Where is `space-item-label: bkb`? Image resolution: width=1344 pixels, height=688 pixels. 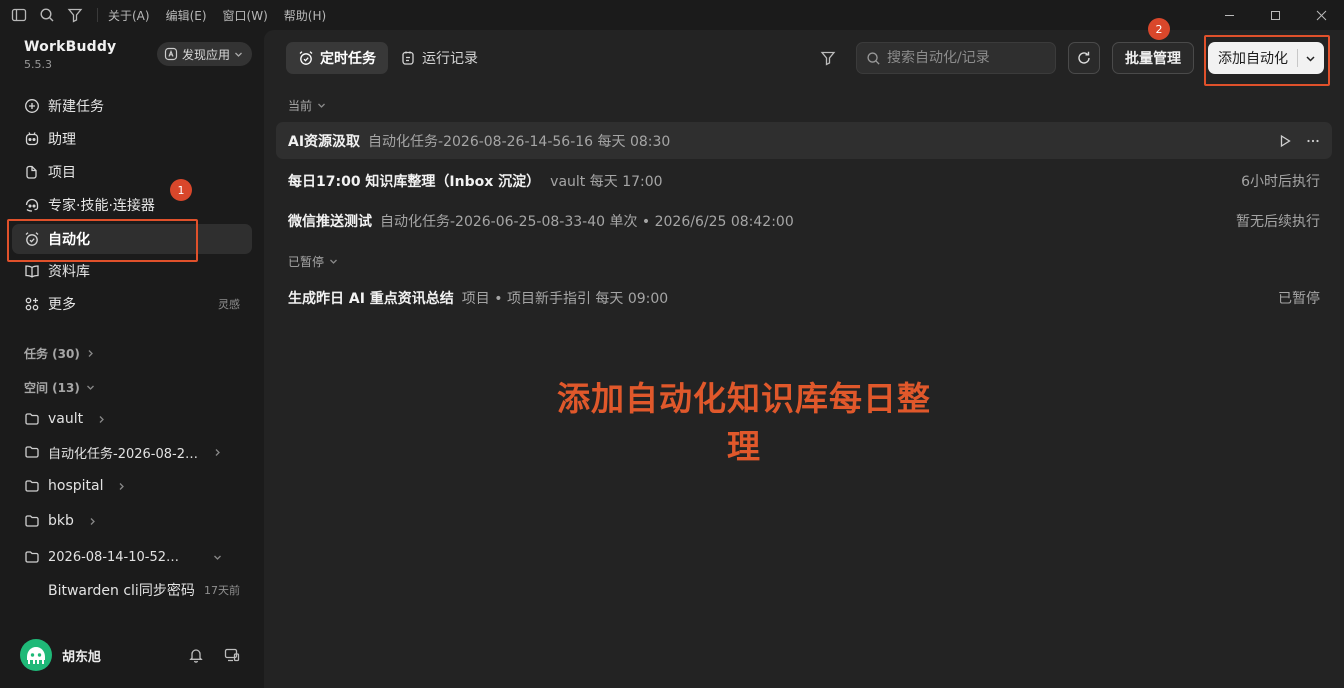 space-item-label: bkb is located at coordinates (61, 521).